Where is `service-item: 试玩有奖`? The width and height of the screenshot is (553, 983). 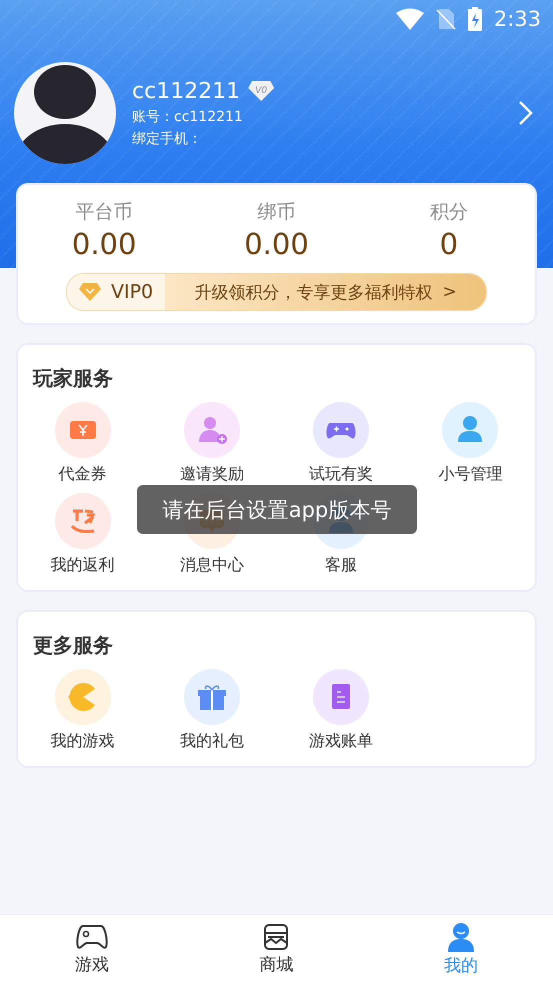 service-item: 试玩有奖 is located at coordinates (341, 443).